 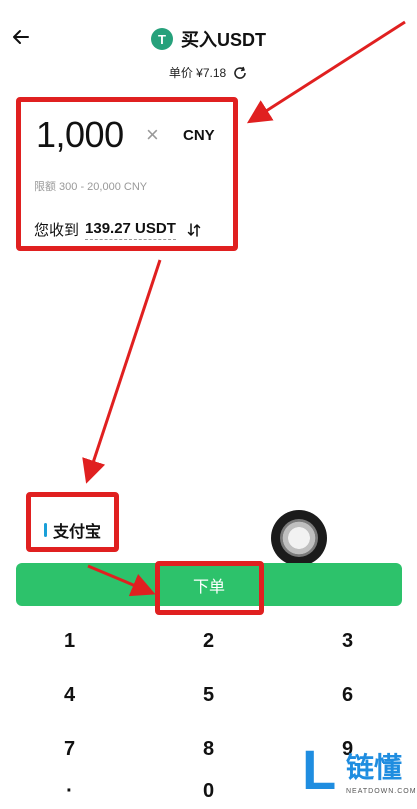 What do you see at coordinates (209, 588) in the screenshot?
I see `annotation-box-order` at bounding box center [209, 588].